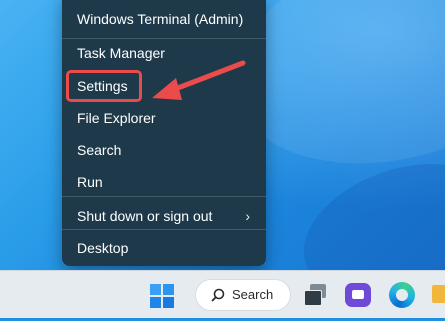 Image resolution: width=445 pixels, height=321 pixels. I want to click on file-explorer-icon, so click(438, 294).